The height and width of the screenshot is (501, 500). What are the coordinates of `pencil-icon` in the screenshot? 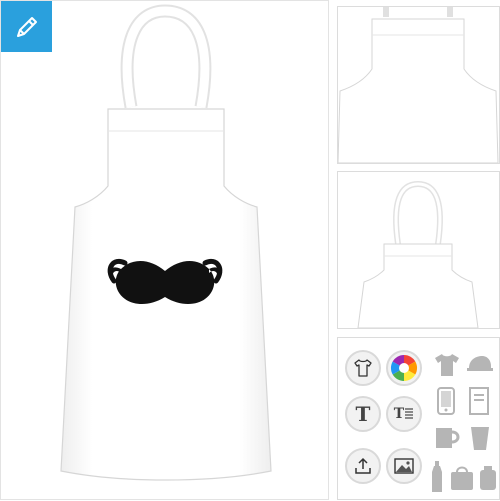 It's located at (26, 26).